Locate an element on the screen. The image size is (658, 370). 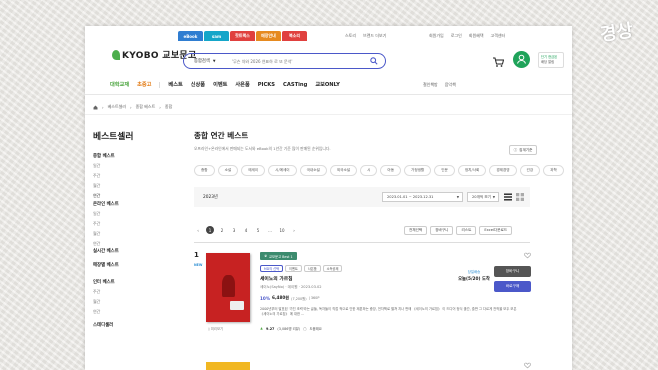
nav-item: 초중고 is located at coordinates (144, 84).